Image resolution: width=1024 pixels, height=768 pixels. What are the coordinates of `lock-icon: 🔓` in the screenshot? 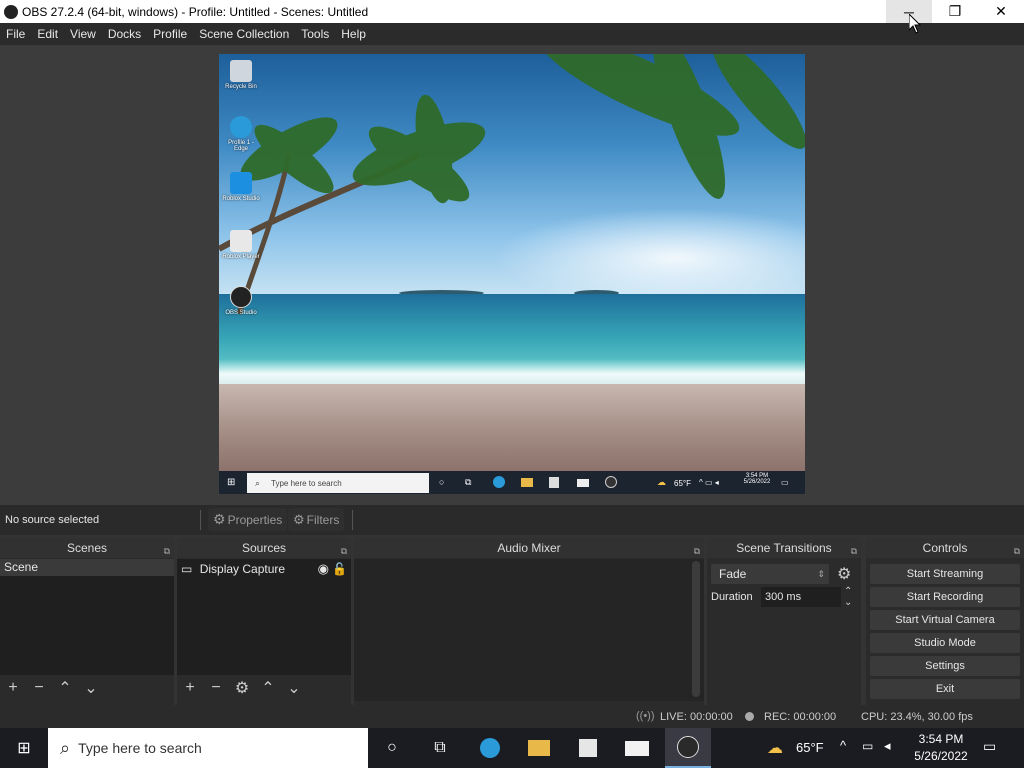 It's located at (339, 569).